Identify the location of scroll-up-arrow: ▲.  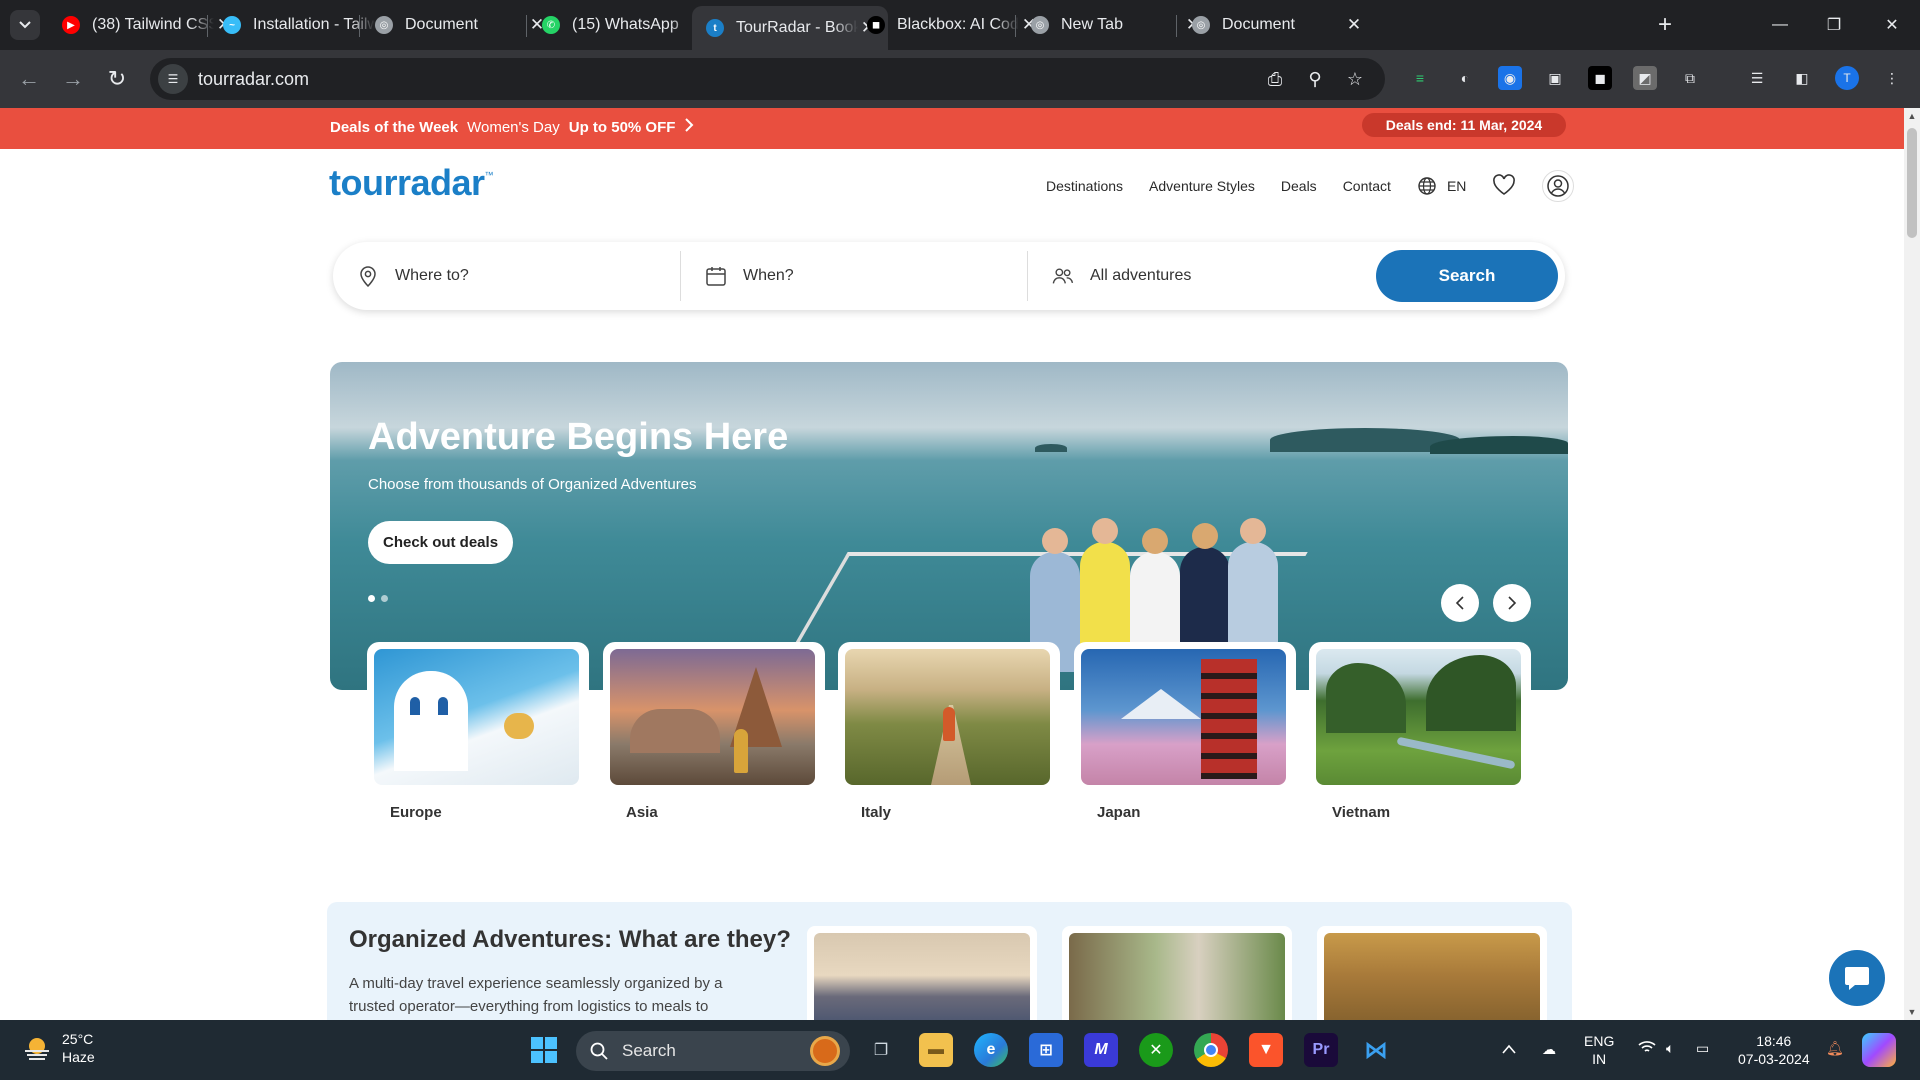
(1912, 116).